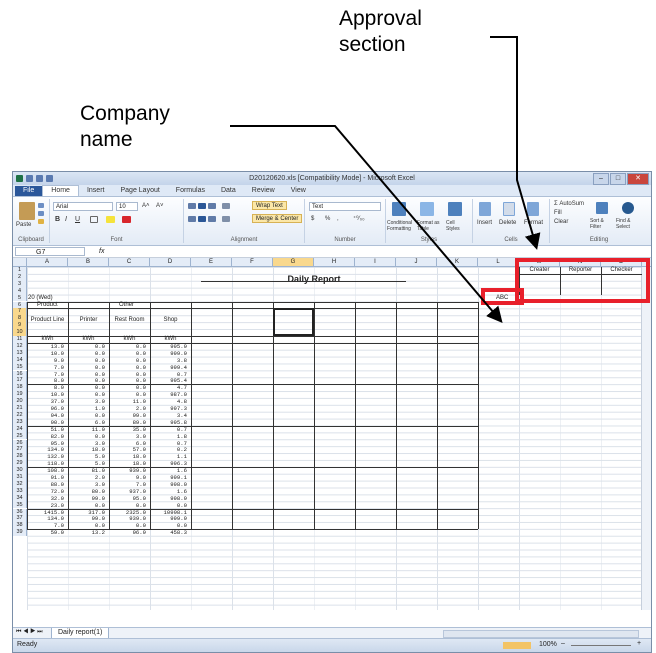  What do you see at coordinates (20, 498) in the screenshot?
I see `row-header: 34` at bounding box center [20, 498].